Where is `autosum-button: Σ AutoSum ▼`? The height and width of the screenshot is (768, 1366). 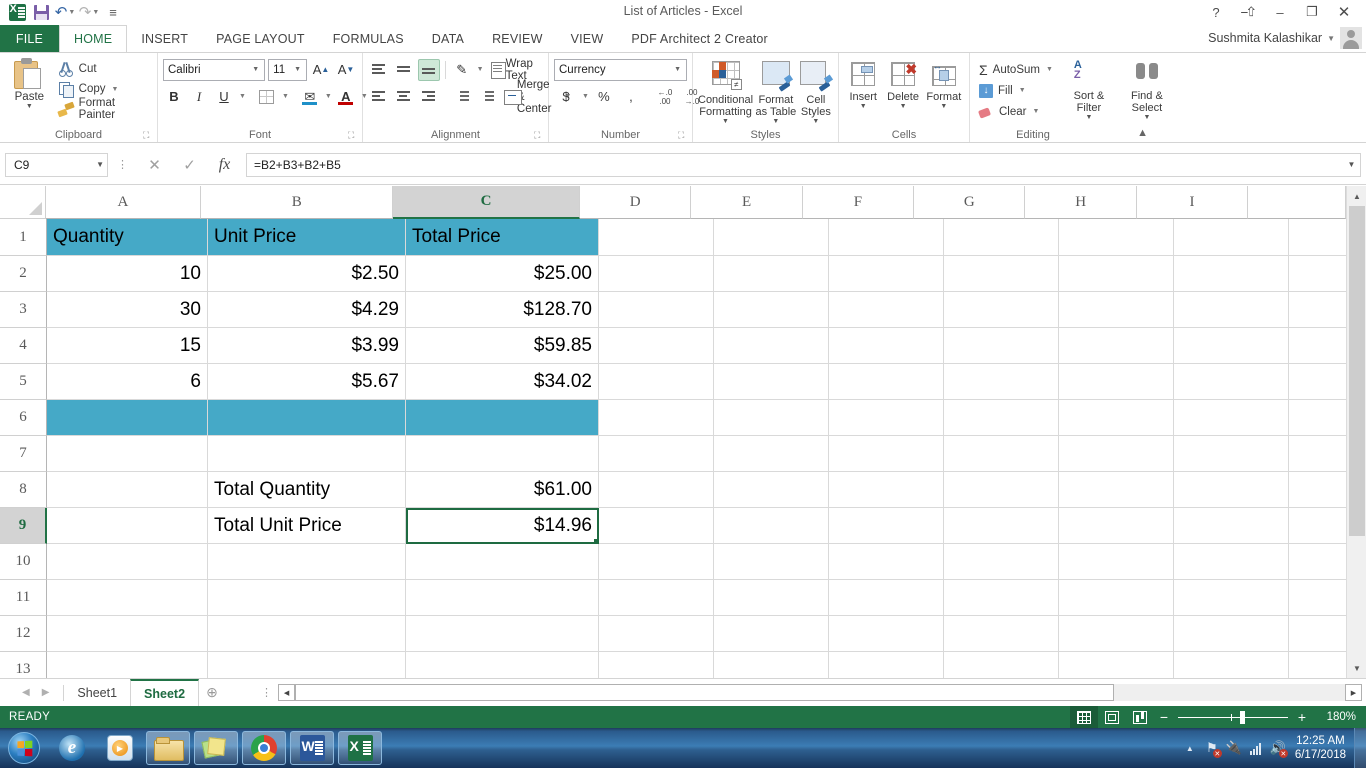 autosum-button: Σ AutoSum ▼ is located at coordinates (1016, 69).